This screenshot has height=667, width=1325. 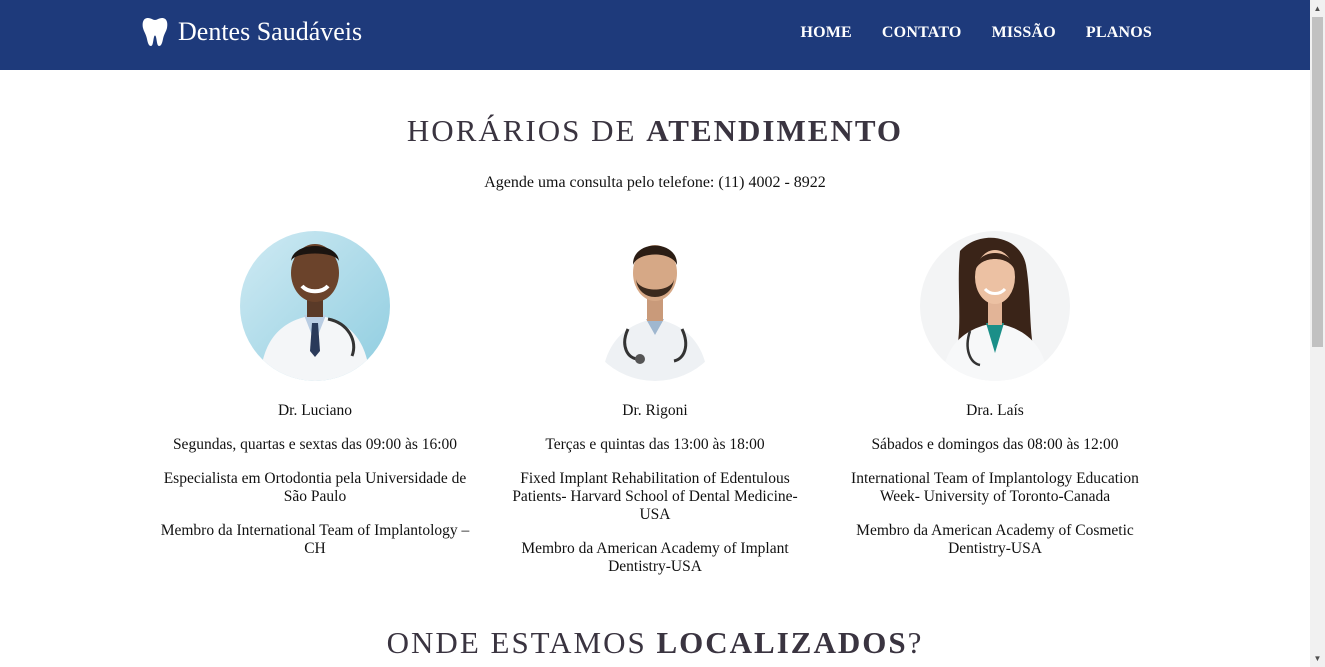 What do you see at coordinates (521, 642) in the screenshot?
I see `location-title-light: ONDE ESTAMOS` at bounding box center [521, 642].